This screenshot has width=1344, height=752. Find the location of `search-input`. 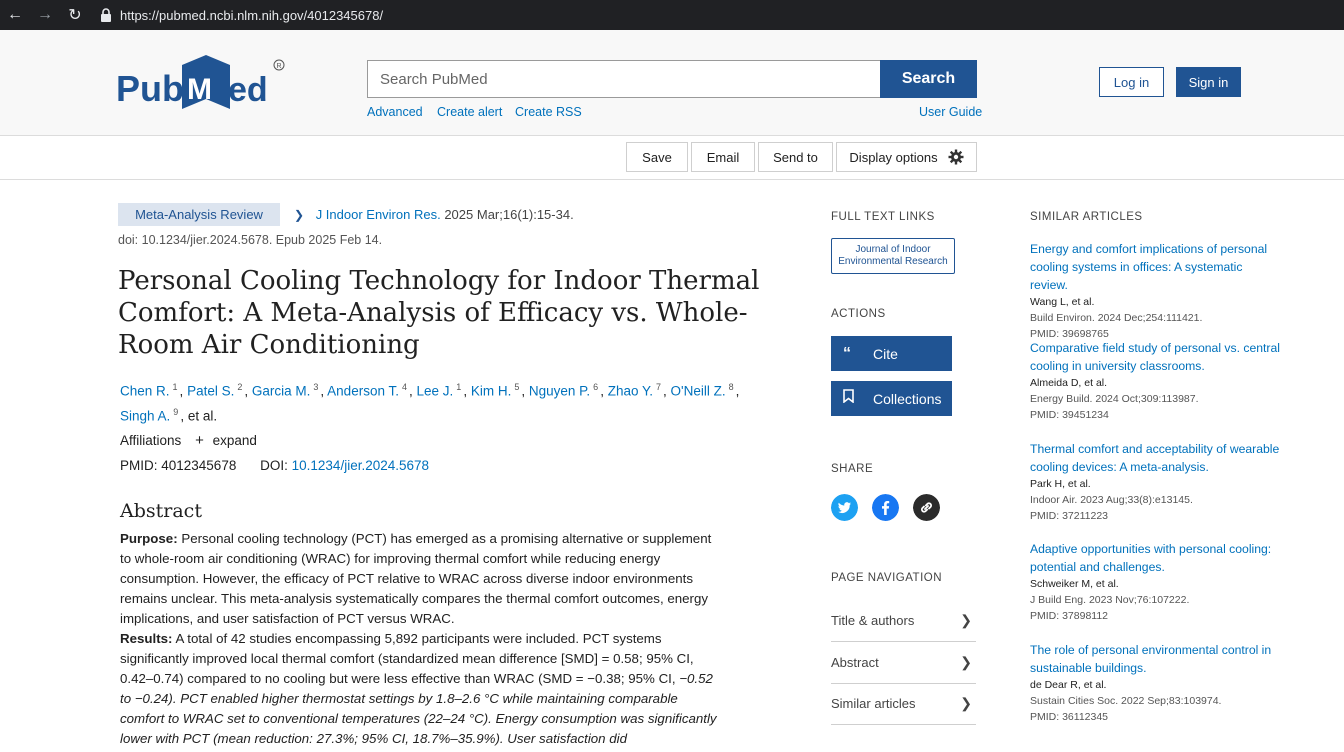

search-input is located at coordinates (624, 79).